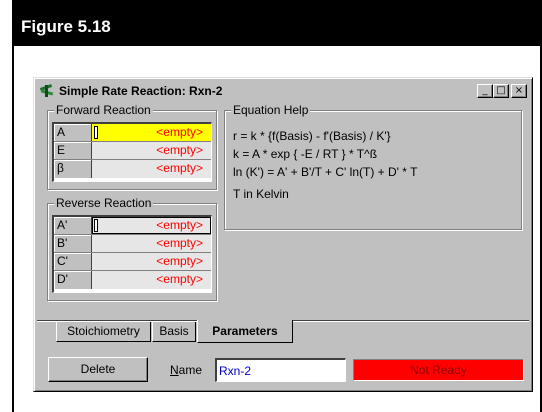  I want to click on minimize-icon: _, so click(485, 90).